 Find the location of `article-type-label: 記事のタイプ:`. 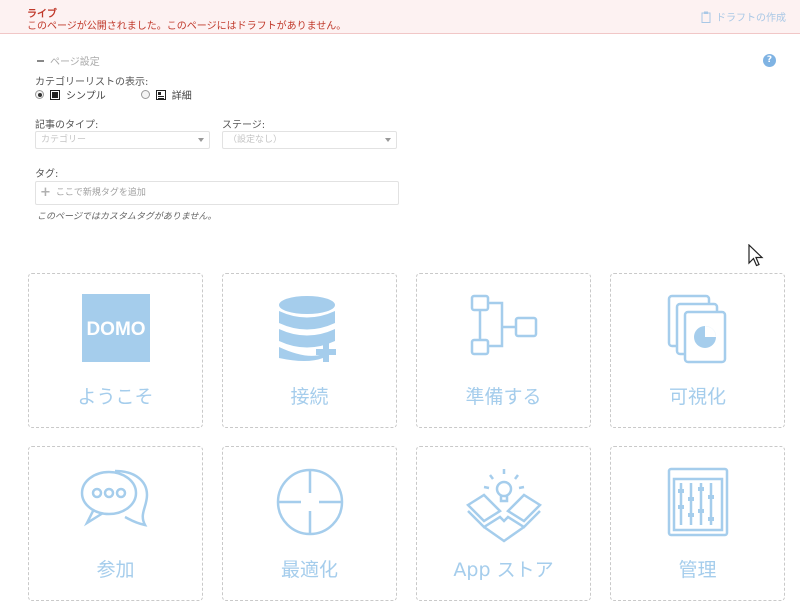

article-type-label: 記事のタイプ: is located at coordinates (67, 125).